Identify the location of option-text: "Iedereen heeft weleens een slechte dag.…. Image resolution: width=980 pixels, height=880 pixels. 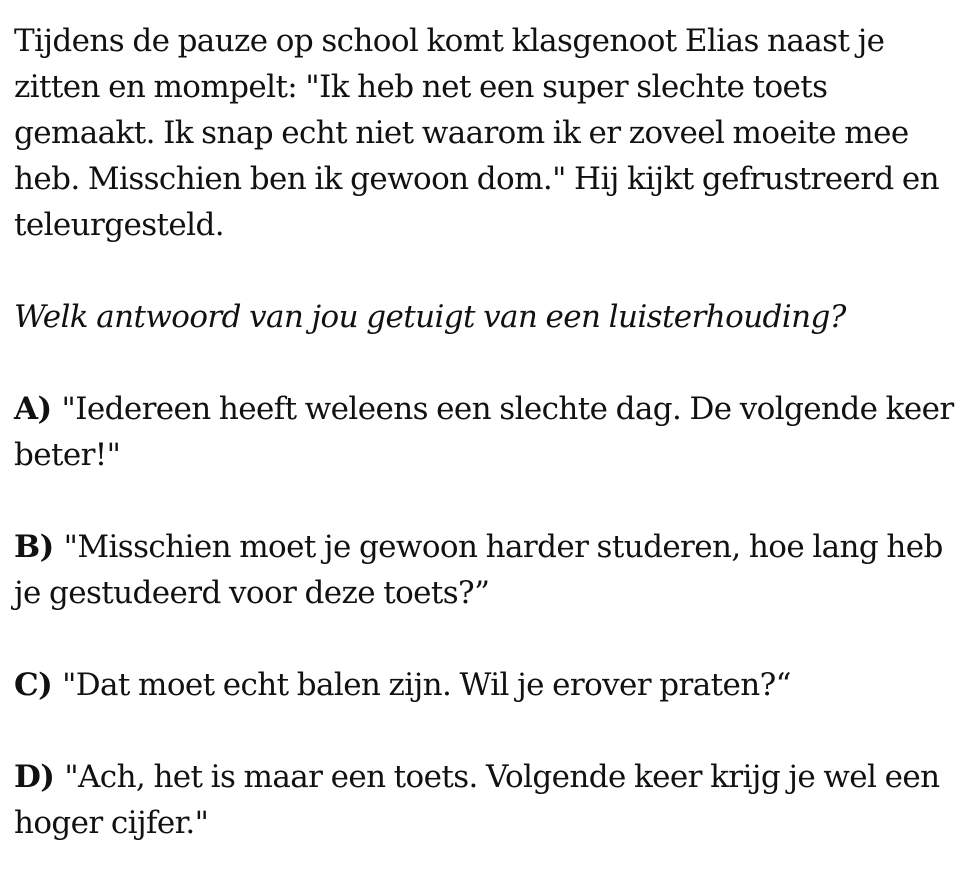
(484, 432).